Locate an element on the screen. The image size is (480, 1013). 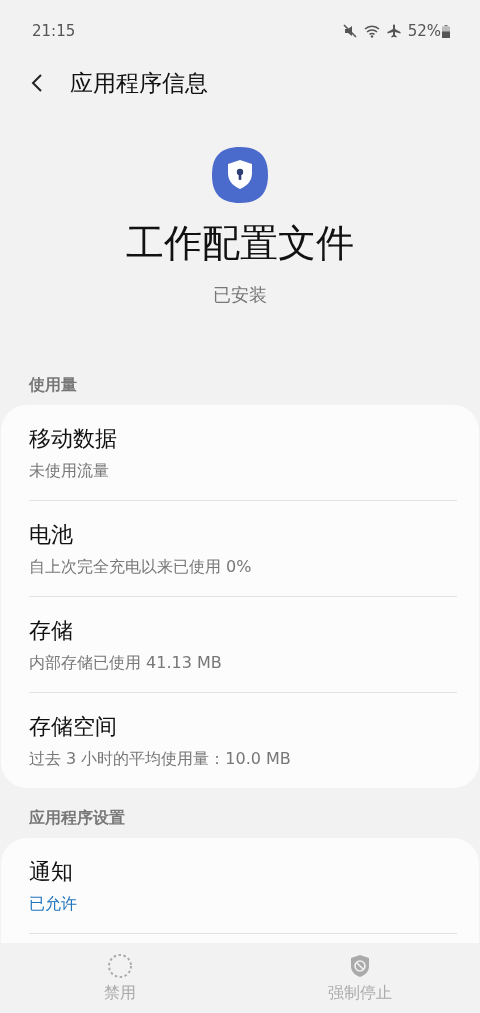
battery-percentage: 52% is located at coordinates (424, 31).